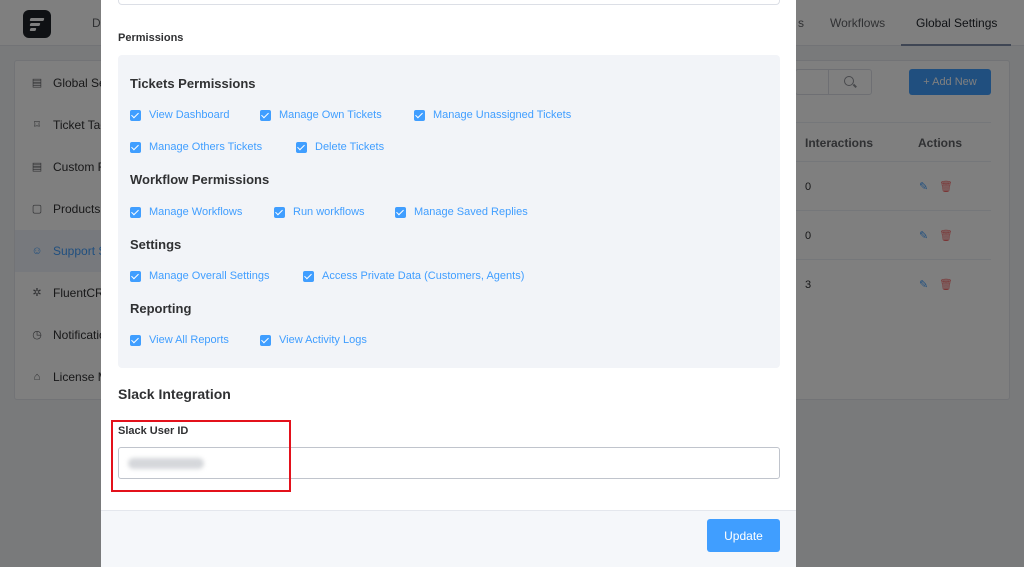 This screenshot has width=1024, height=567. Describe the element at coordinates (156, 244) in the screenshot. I see `group-title-settings: Settings` at that location.